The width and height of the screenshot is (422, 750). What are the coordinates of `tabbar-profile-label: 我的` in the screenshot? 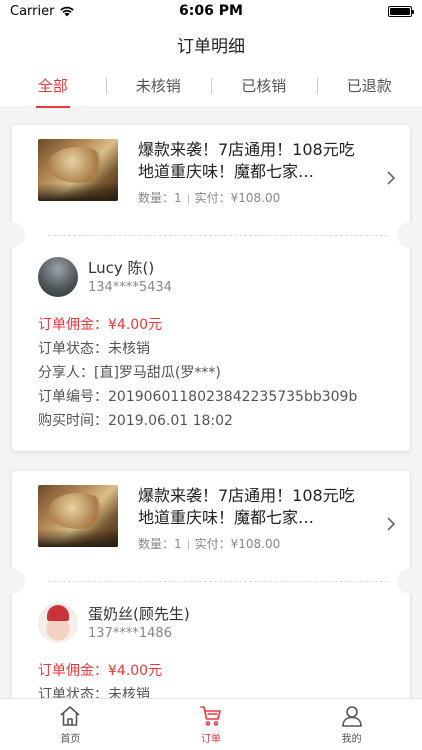 It's located at (351, 739).